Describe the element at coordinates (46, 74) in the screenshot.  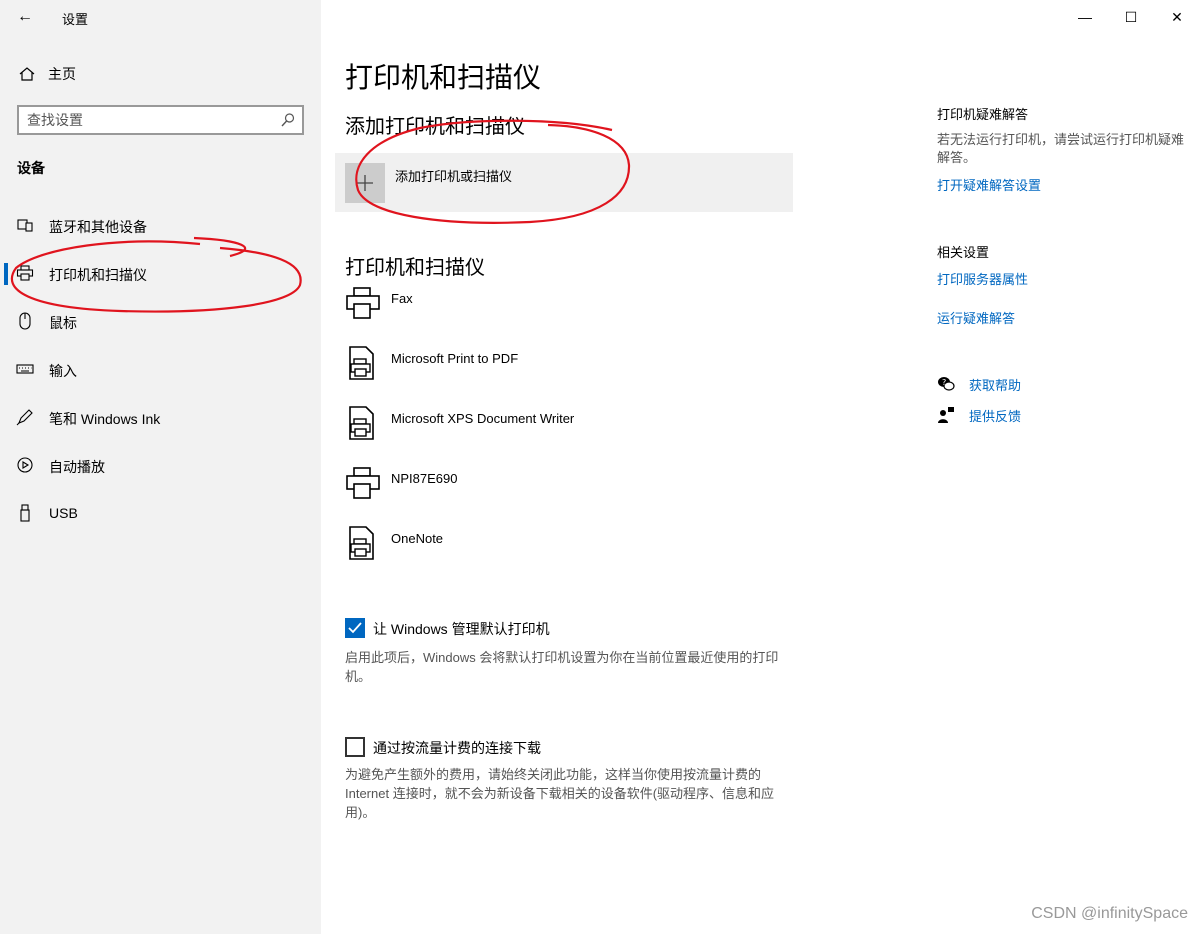
I see `home-link: 主页` at that location.